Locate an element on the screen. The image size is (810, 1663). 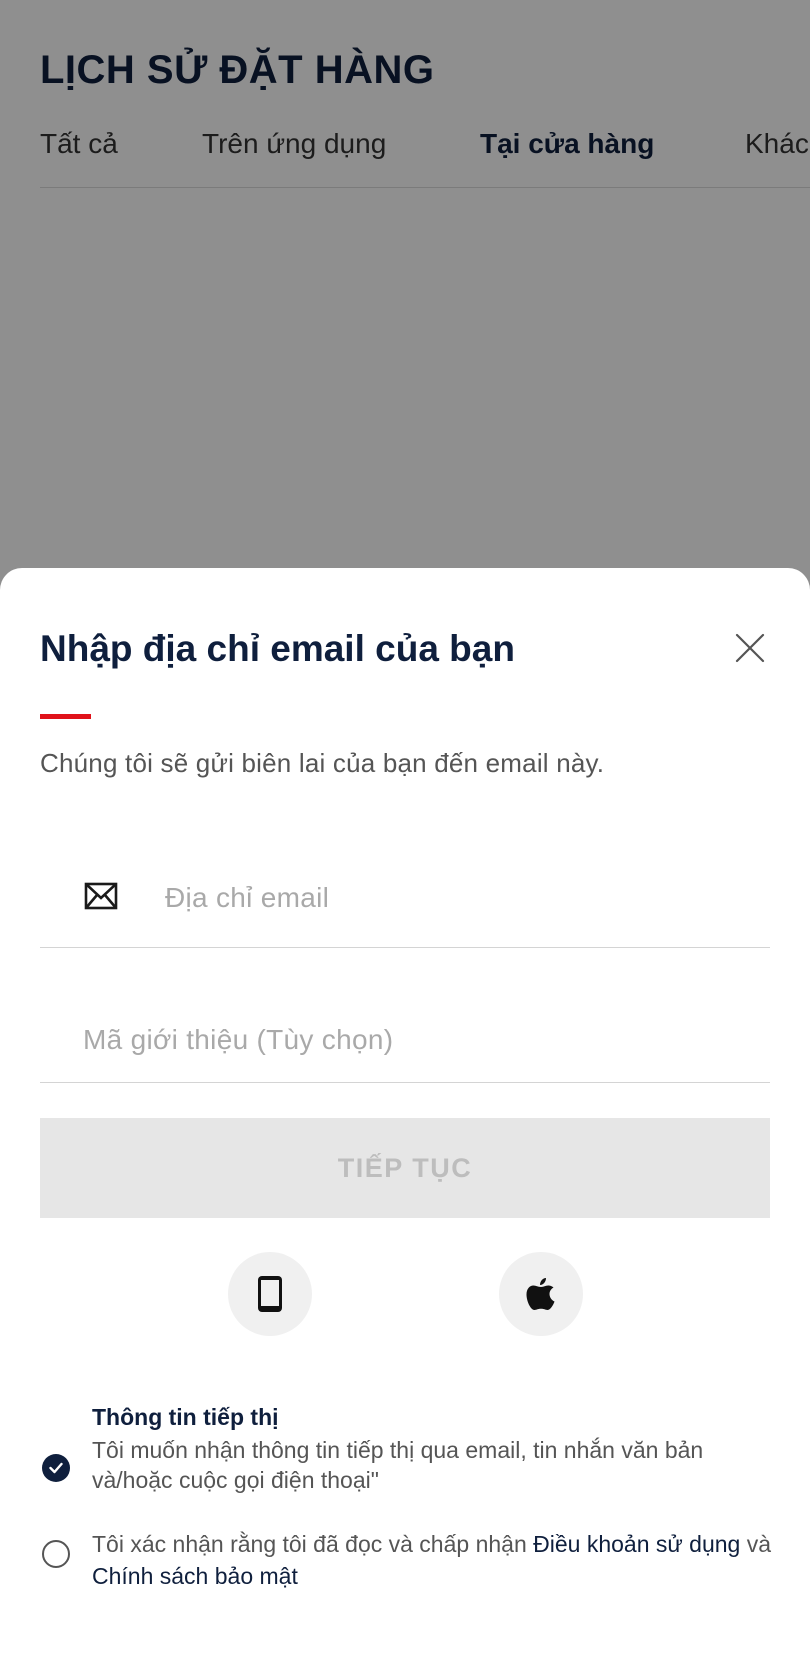
close-icon is located at coordinates (750, 648).